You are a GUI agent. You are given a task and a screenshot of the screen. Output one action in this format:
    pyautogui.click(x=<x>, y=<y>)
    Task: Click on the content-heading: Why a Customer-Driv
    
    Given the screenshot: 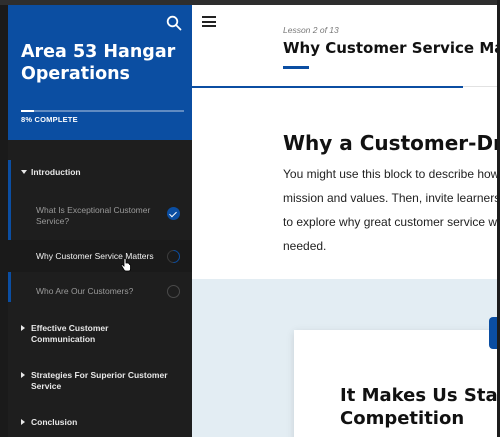 What is the action you would take?
    pyautogui.click(x=391, y=143)
    